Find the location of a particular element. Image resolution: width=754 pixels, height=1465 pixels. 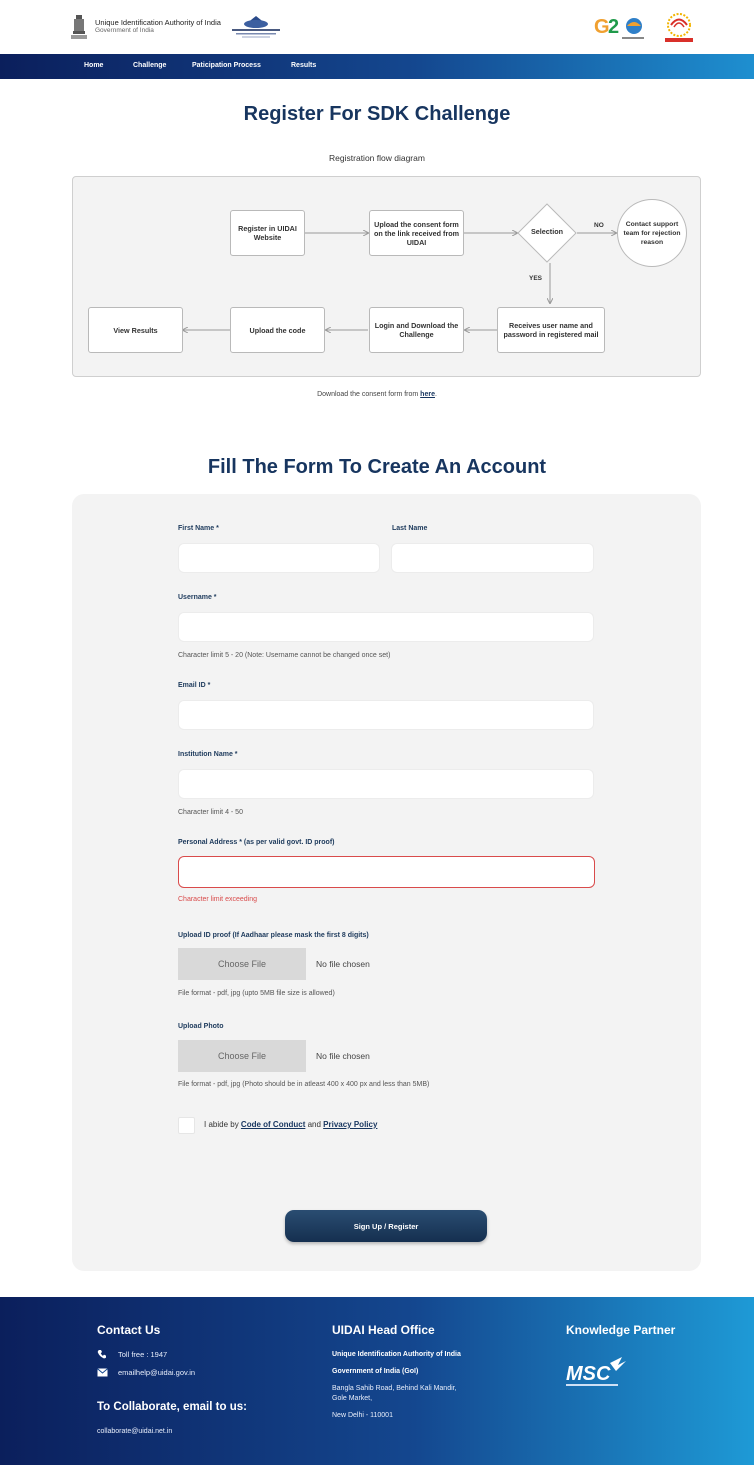

collaborate-title: To Collaborate, email to us: is located at coordinates (172, 1407).